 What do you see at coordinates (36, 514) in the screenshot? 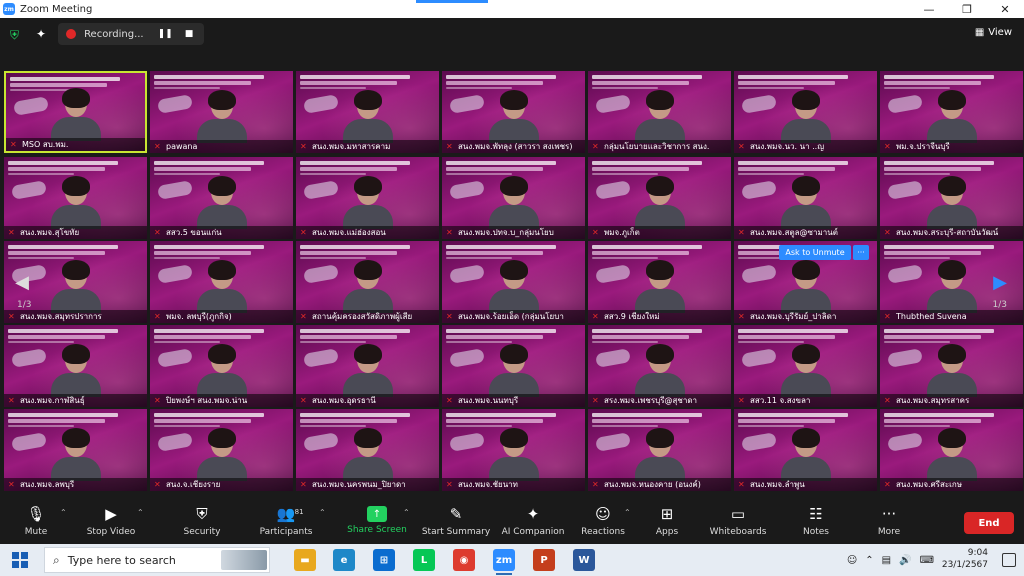
I see `microphone-icon: 🎙` at bounding box center [36, 514].